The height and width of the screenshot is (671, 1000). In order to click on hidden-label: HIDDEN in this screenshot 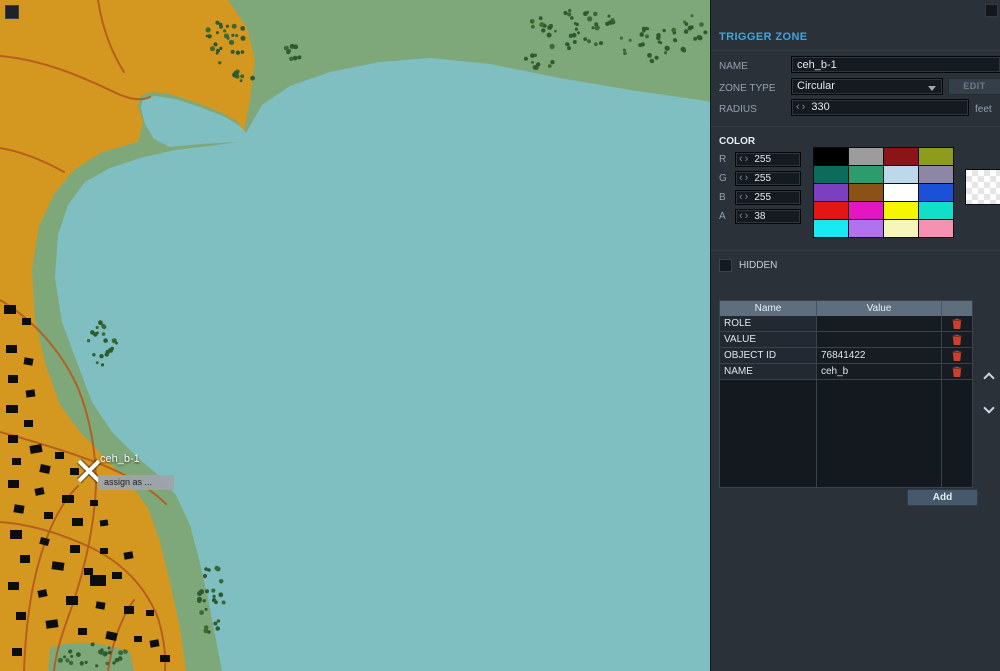, I will do `click(758, 265)`.